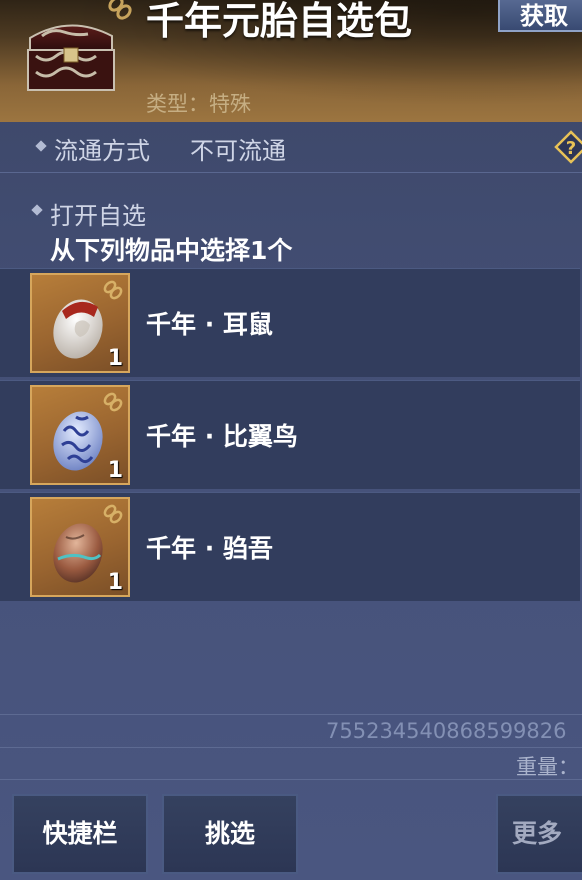 This screenshot has height=880, width=582. I want to click on circulation-label: 流通方式, so click(102, 151).